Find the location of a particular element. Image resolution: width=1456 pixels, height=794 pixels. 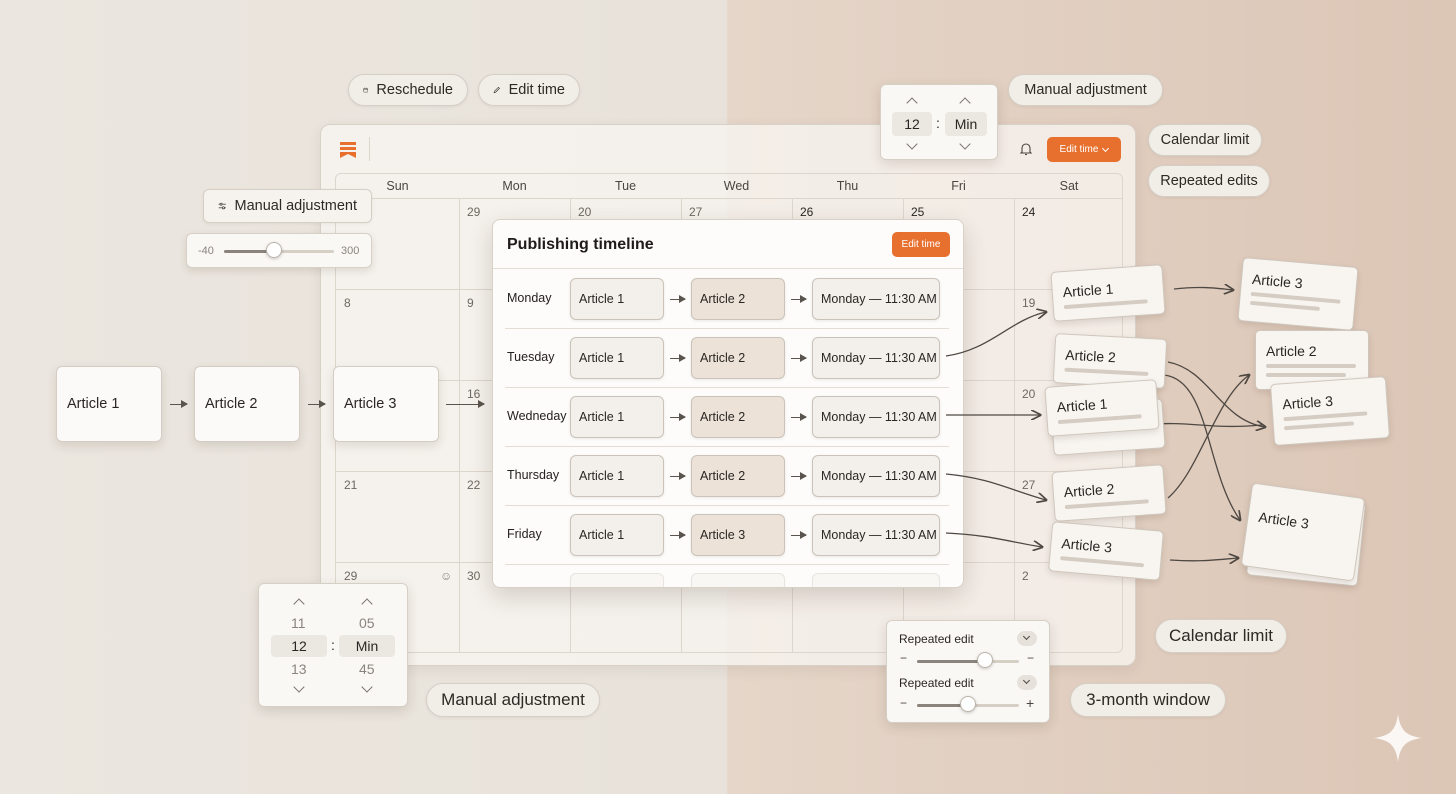

bookmark-logo-icon is located at coordinates (348, 150).